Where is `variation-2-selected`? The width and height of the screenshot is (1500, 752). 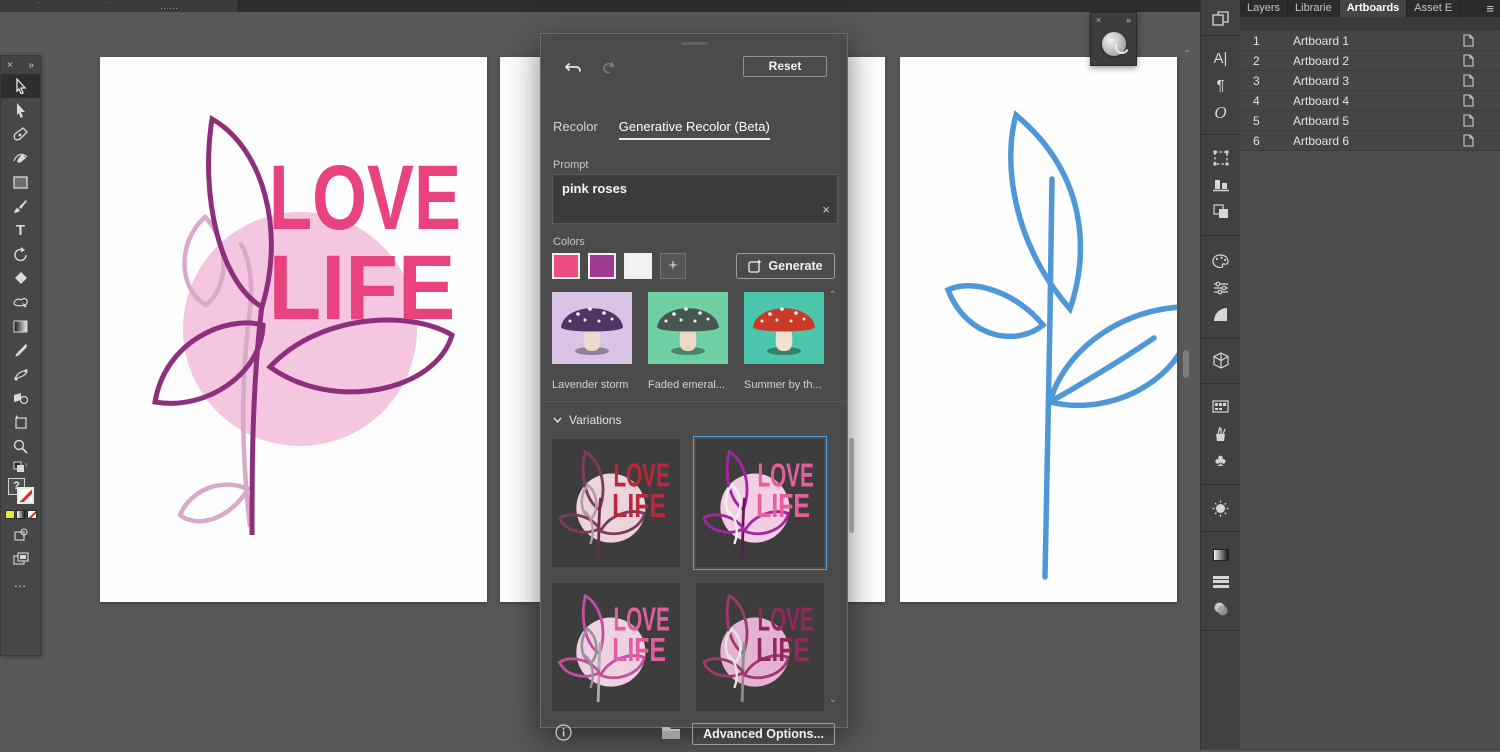 variation-2-selected is located at coordinates (760, 503).